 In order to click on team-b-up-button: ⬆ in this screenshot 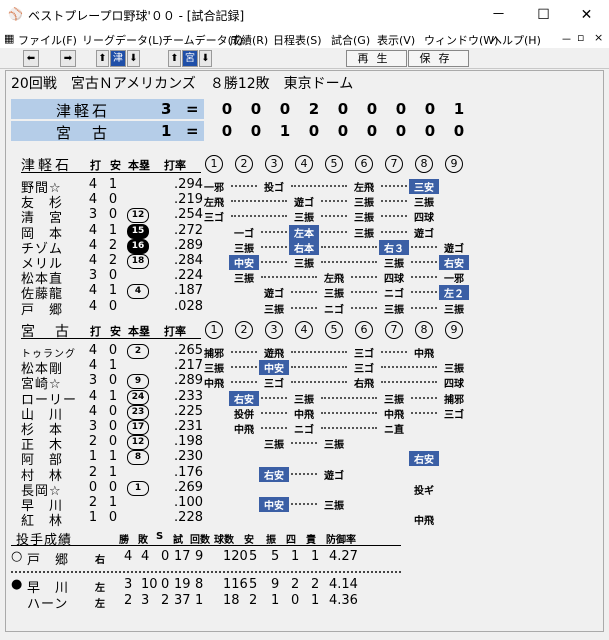, I will do `click(174, 58)`.